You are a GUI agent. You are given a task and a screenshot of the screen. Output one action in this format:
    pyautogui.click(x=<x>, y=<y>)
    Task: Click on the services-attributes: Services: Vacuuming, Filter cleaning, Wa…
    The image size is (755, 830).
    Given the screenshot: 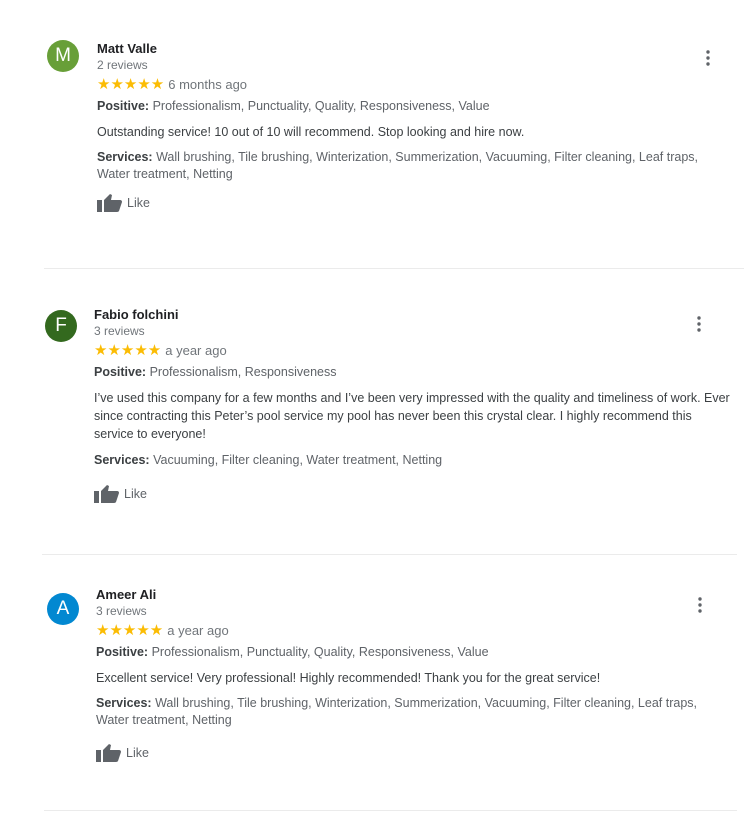 What is the action you would take?
    pyautogui.click(x=414, y=460)
    